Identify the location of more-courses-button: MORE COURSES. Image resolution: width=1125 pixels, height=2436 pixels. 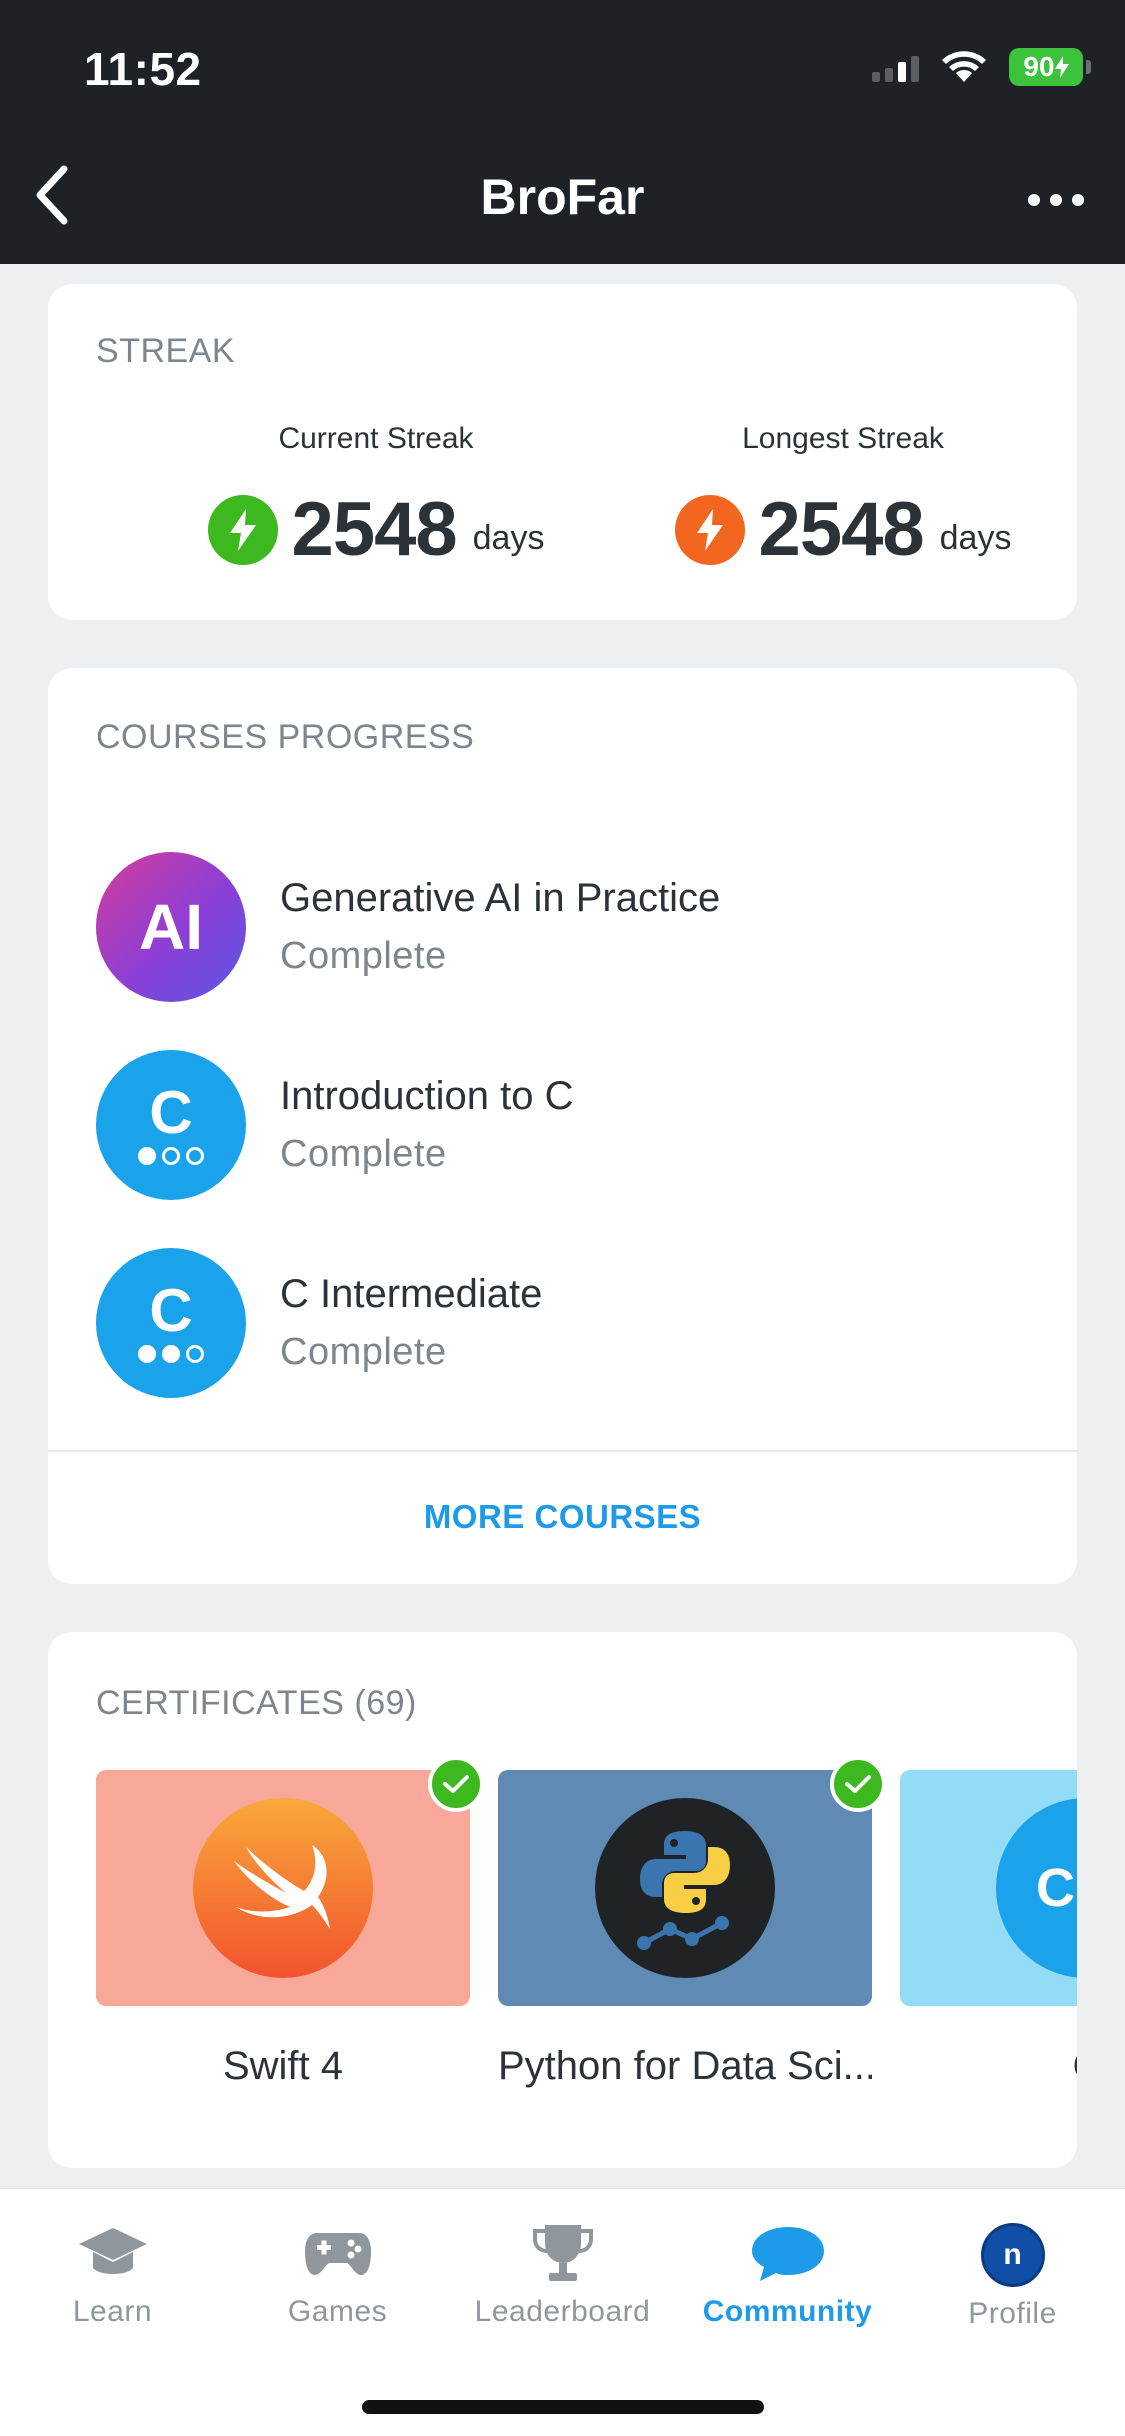
(562, 1517).